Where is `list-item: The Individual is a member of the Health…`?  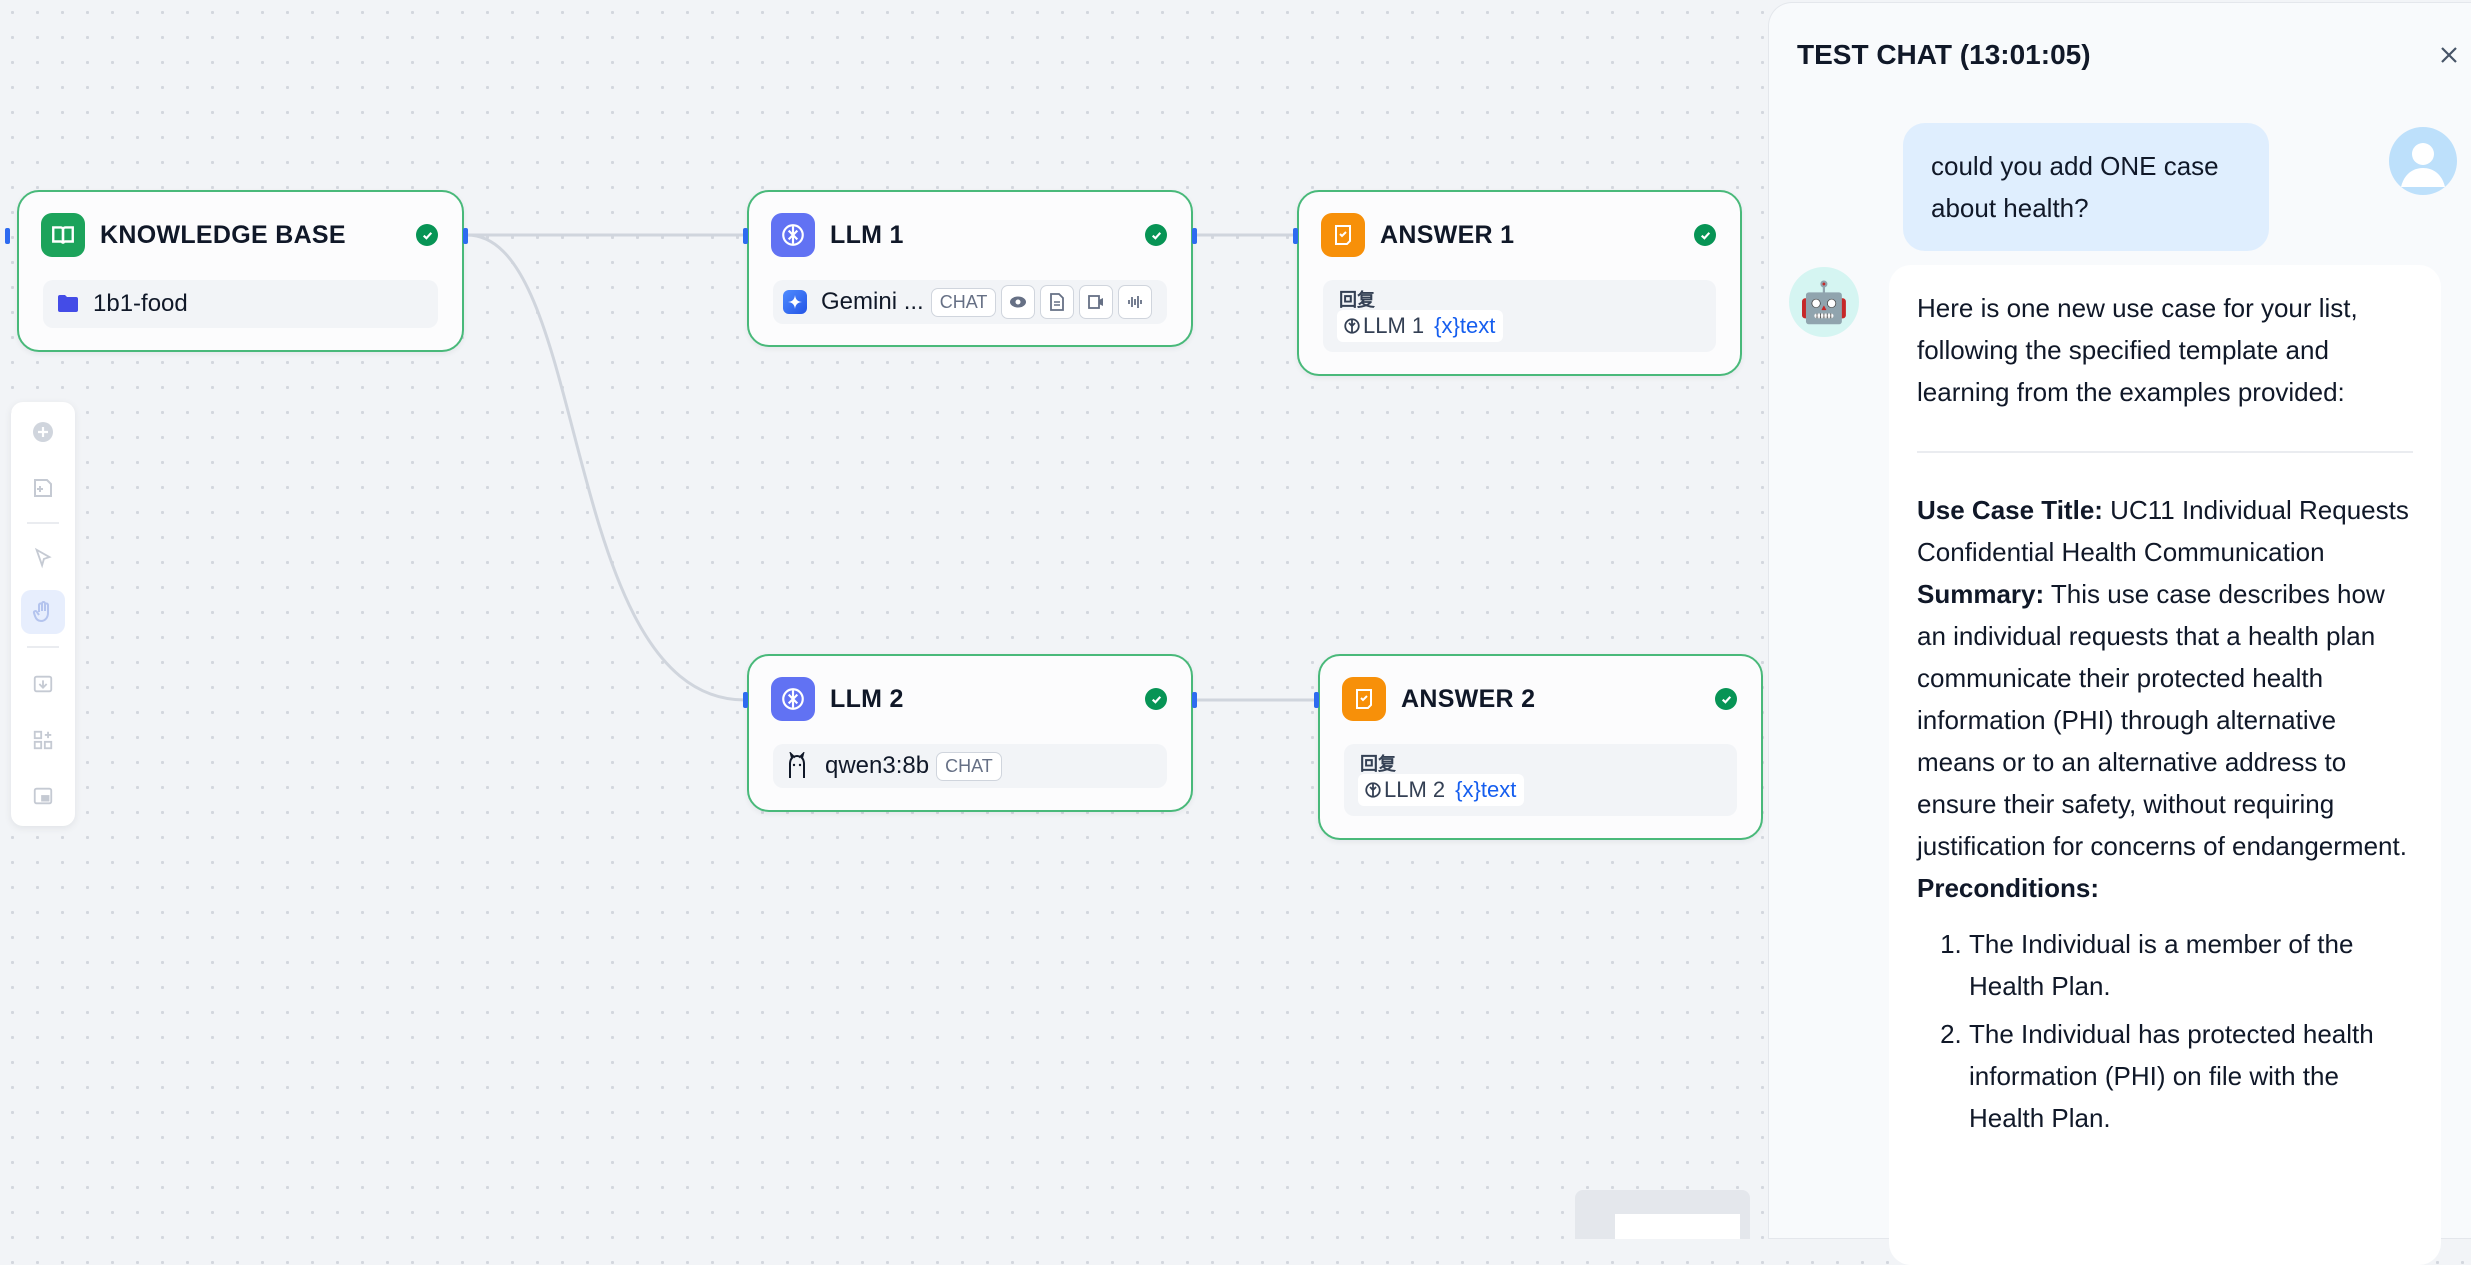 list-item: The Individual is a member of the Health… is located at coordinates (2191, 965).